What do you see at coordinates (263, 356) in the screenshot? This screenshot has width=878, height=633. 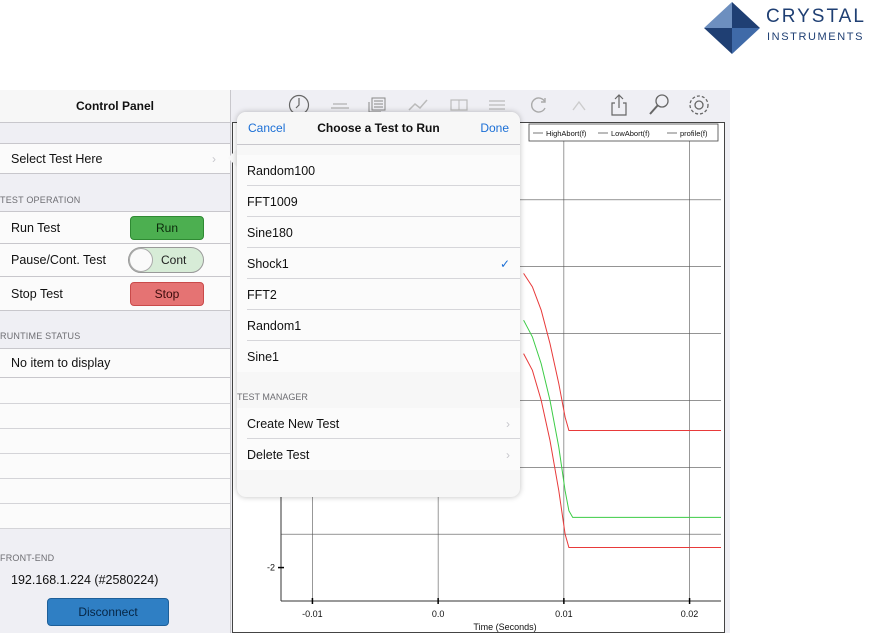 I see `test-item-label: Sine1` at bounding box center [263, 356].